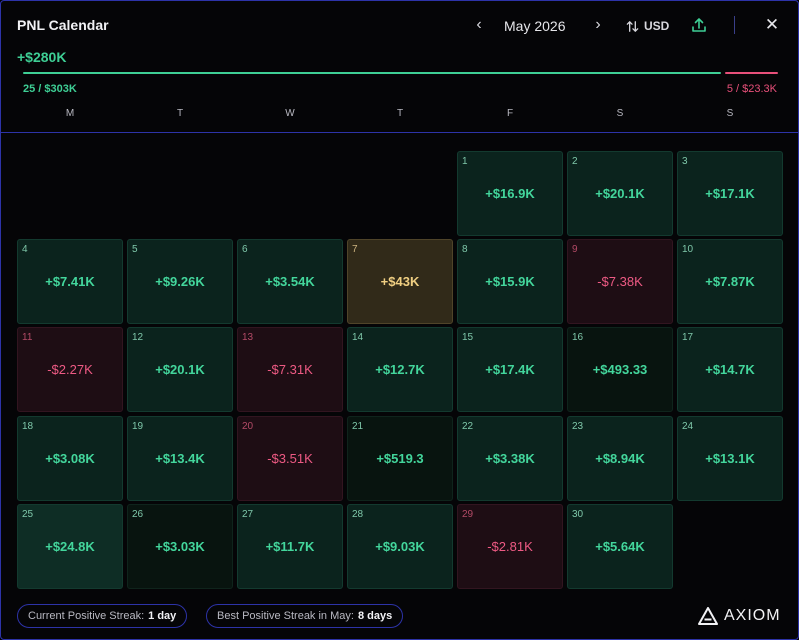 The width and height of the screenshot is (799, 640). I want to click on day-cell: 2 +$20.1K, so click(620, 193).